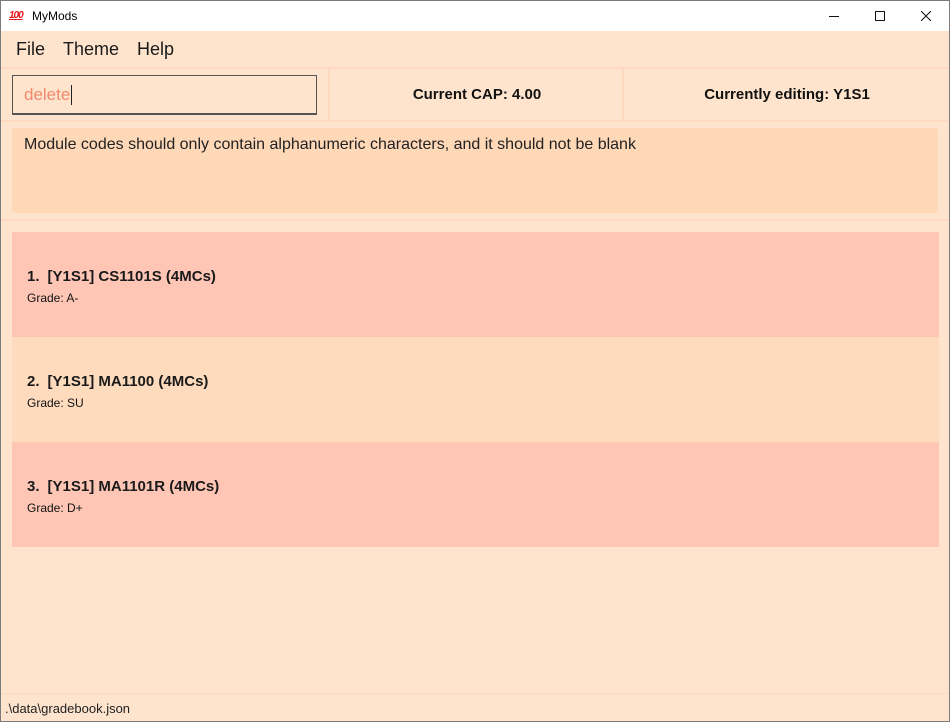 This screenshot has width=950, height=722. What do you see at coordinates (55, 16) in the screenshot?
I see `window-title: MyMods` at bounding box center [55, 16].